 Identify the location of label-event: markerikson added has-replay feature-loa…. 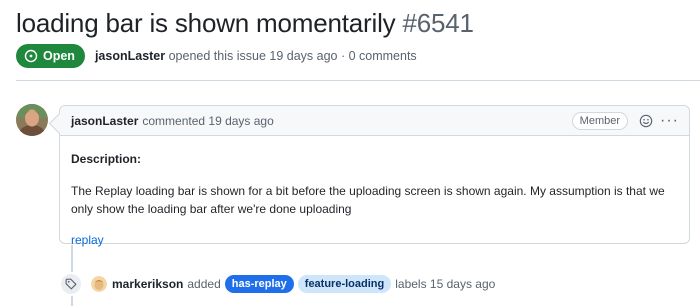
(293, 284).